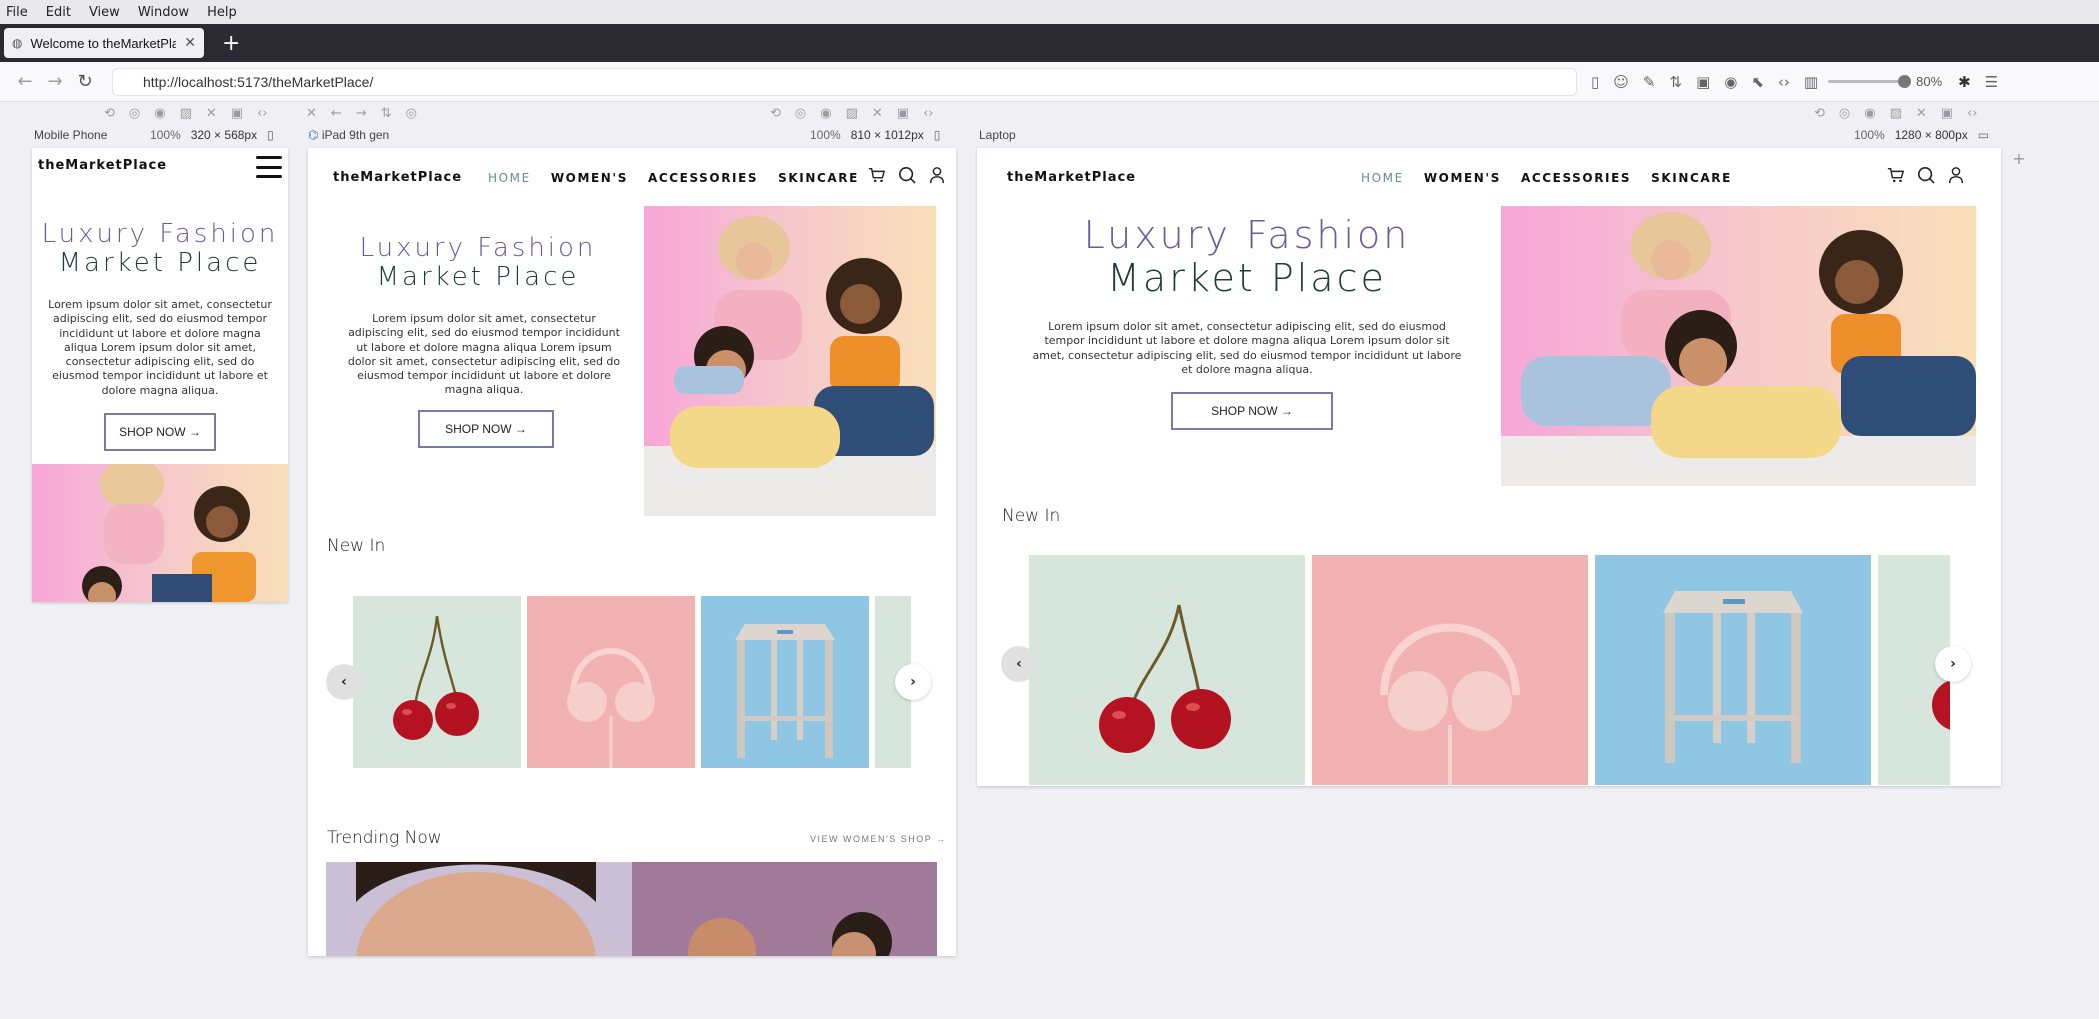  What do you see at coordinates (1247, 235) in the screenshot?
I see `hero-title-line1: Luxury Fashion` at bounding box center [1247, 235].